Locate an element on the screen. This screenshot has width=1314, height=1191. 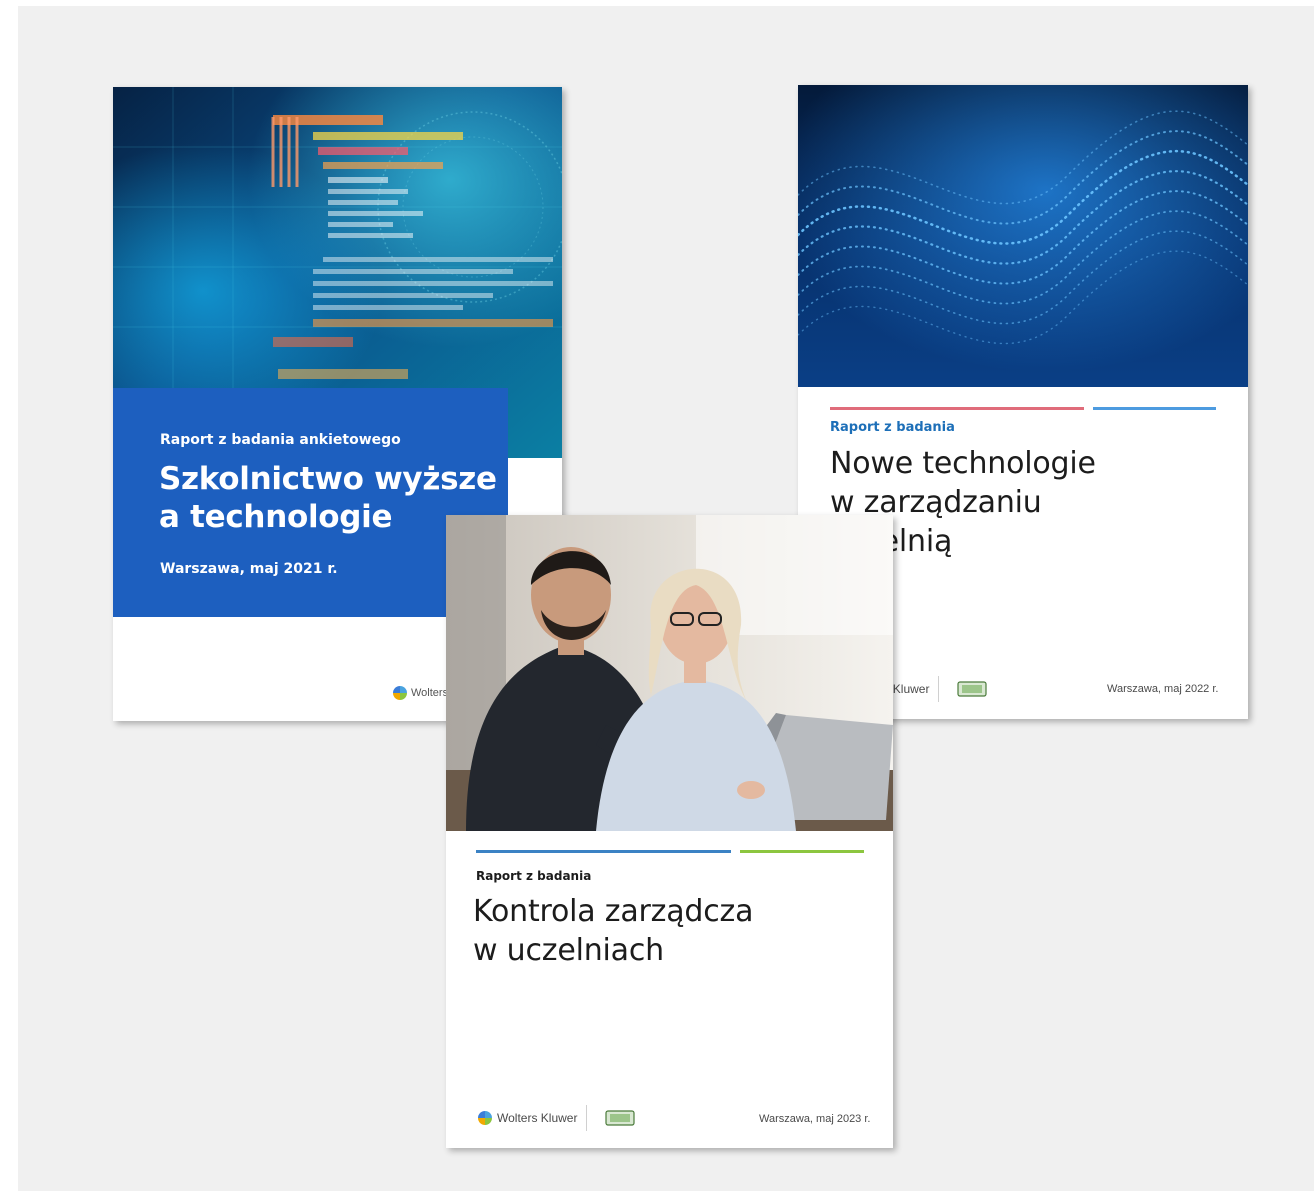
cover-title-line: Kontrola zarządcza is located at coordinates (613, 911).